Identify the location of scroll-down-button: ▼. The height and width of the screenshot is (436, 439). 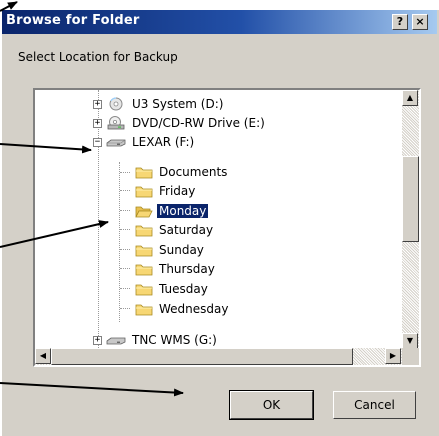
(410, 341).